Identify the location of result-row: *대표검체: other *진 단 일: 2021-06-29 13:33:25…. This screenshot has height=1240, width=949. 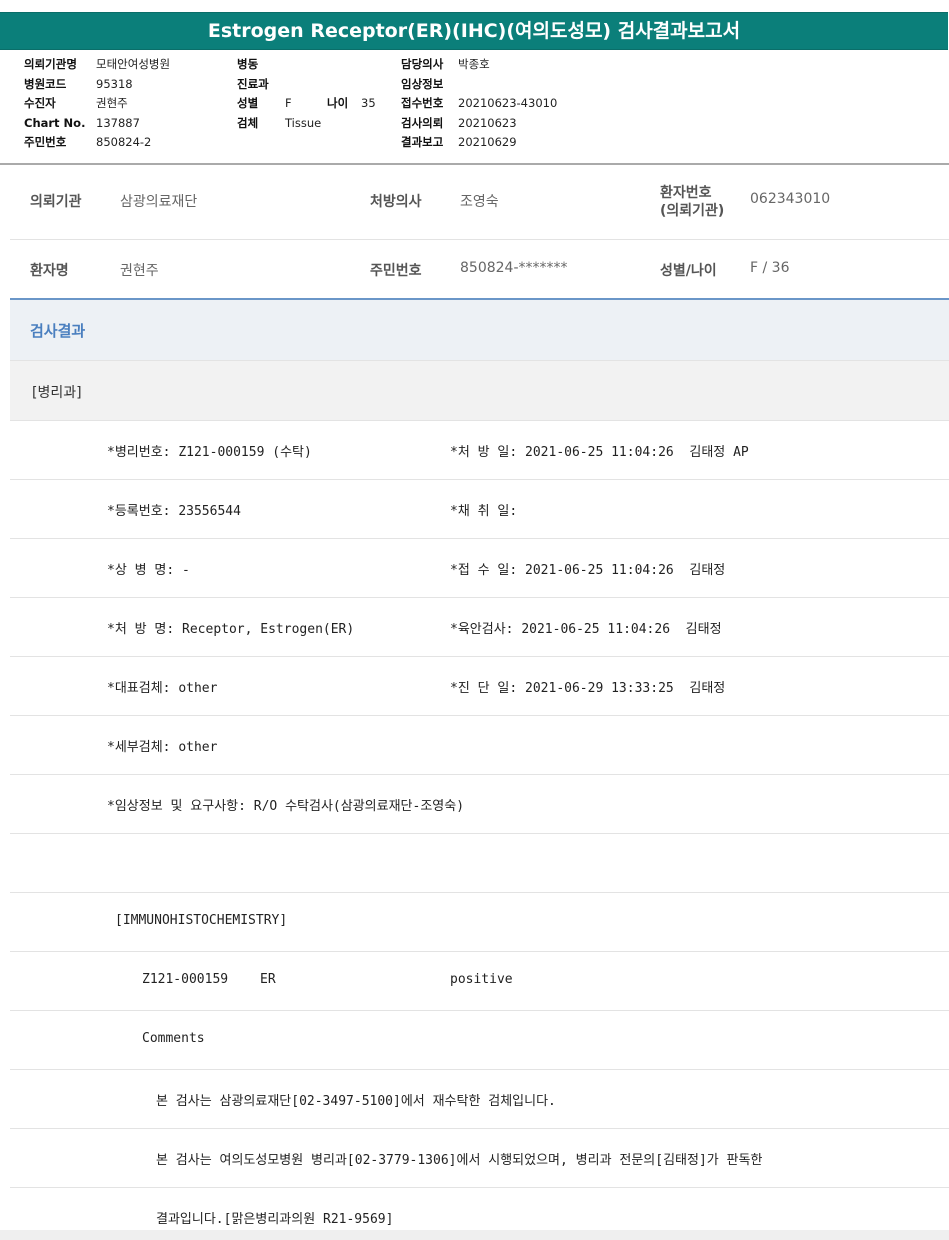
(416, 688).